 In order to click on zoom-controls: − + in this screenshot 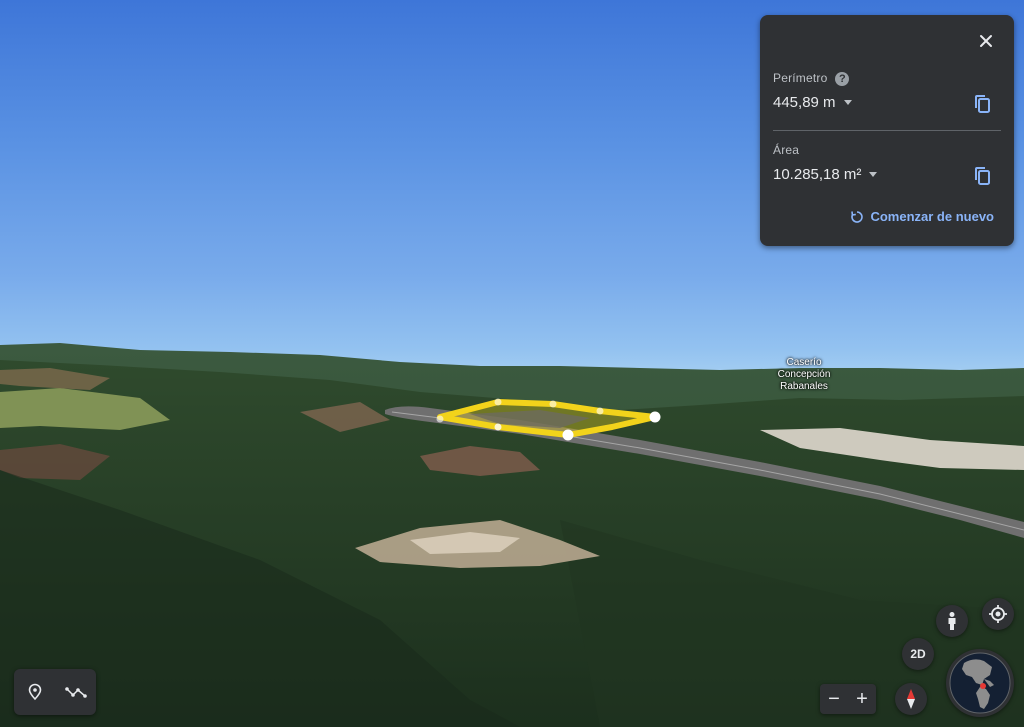, I will do `click(848, 699)`.